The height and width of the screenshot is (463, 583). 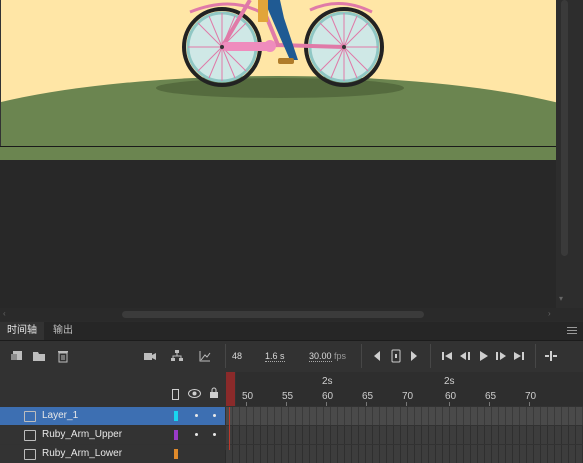 What do you see at coordinates (549, 313) in the screenshot?
I see `scroll-right-icon: ›` at bounding box center [549, 313].